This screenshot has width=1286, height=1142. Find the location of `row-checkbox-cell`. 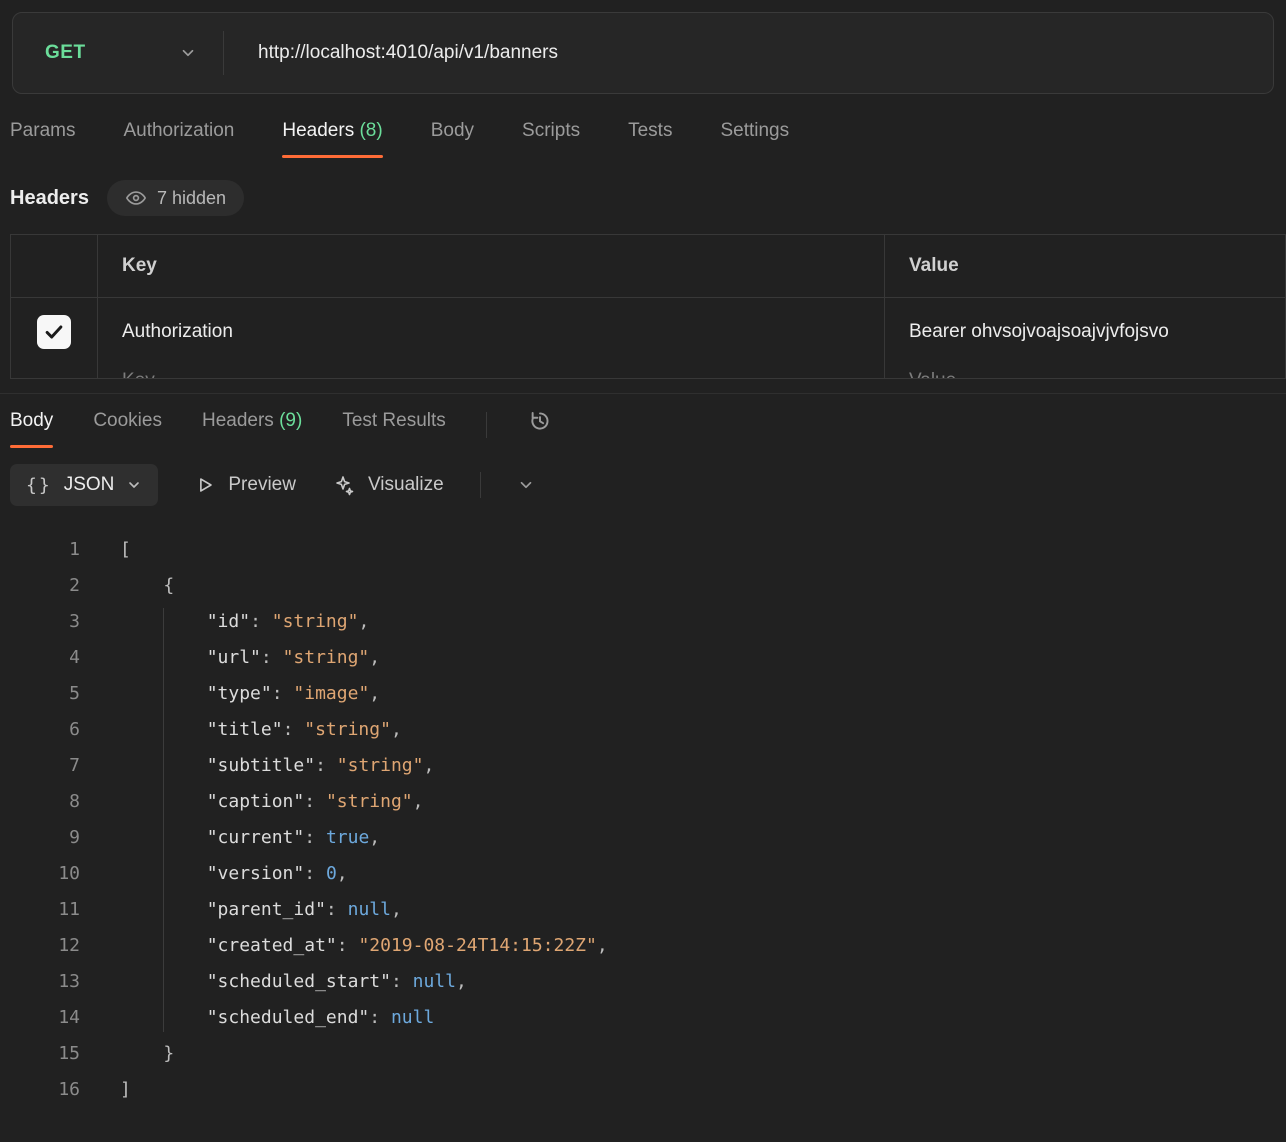

row-checkbox-cell is located at coordinates (54, 332).